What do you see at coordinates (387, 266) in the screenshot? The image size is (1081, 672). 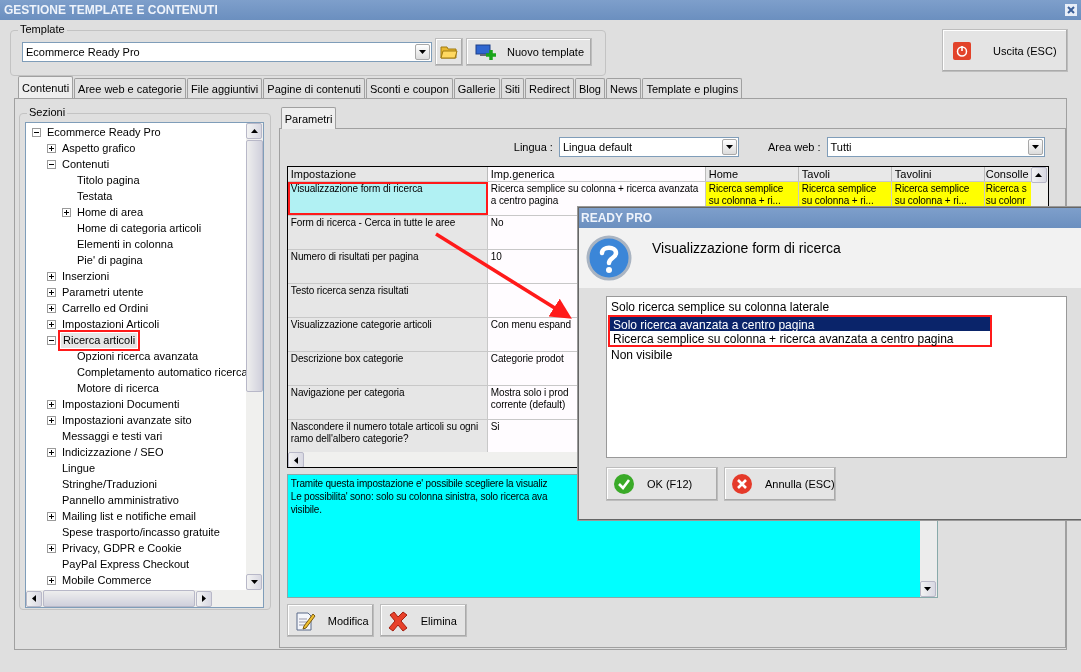 I see `table-cell: Numero di risultati per pagina` at bounding box center [387, 266].